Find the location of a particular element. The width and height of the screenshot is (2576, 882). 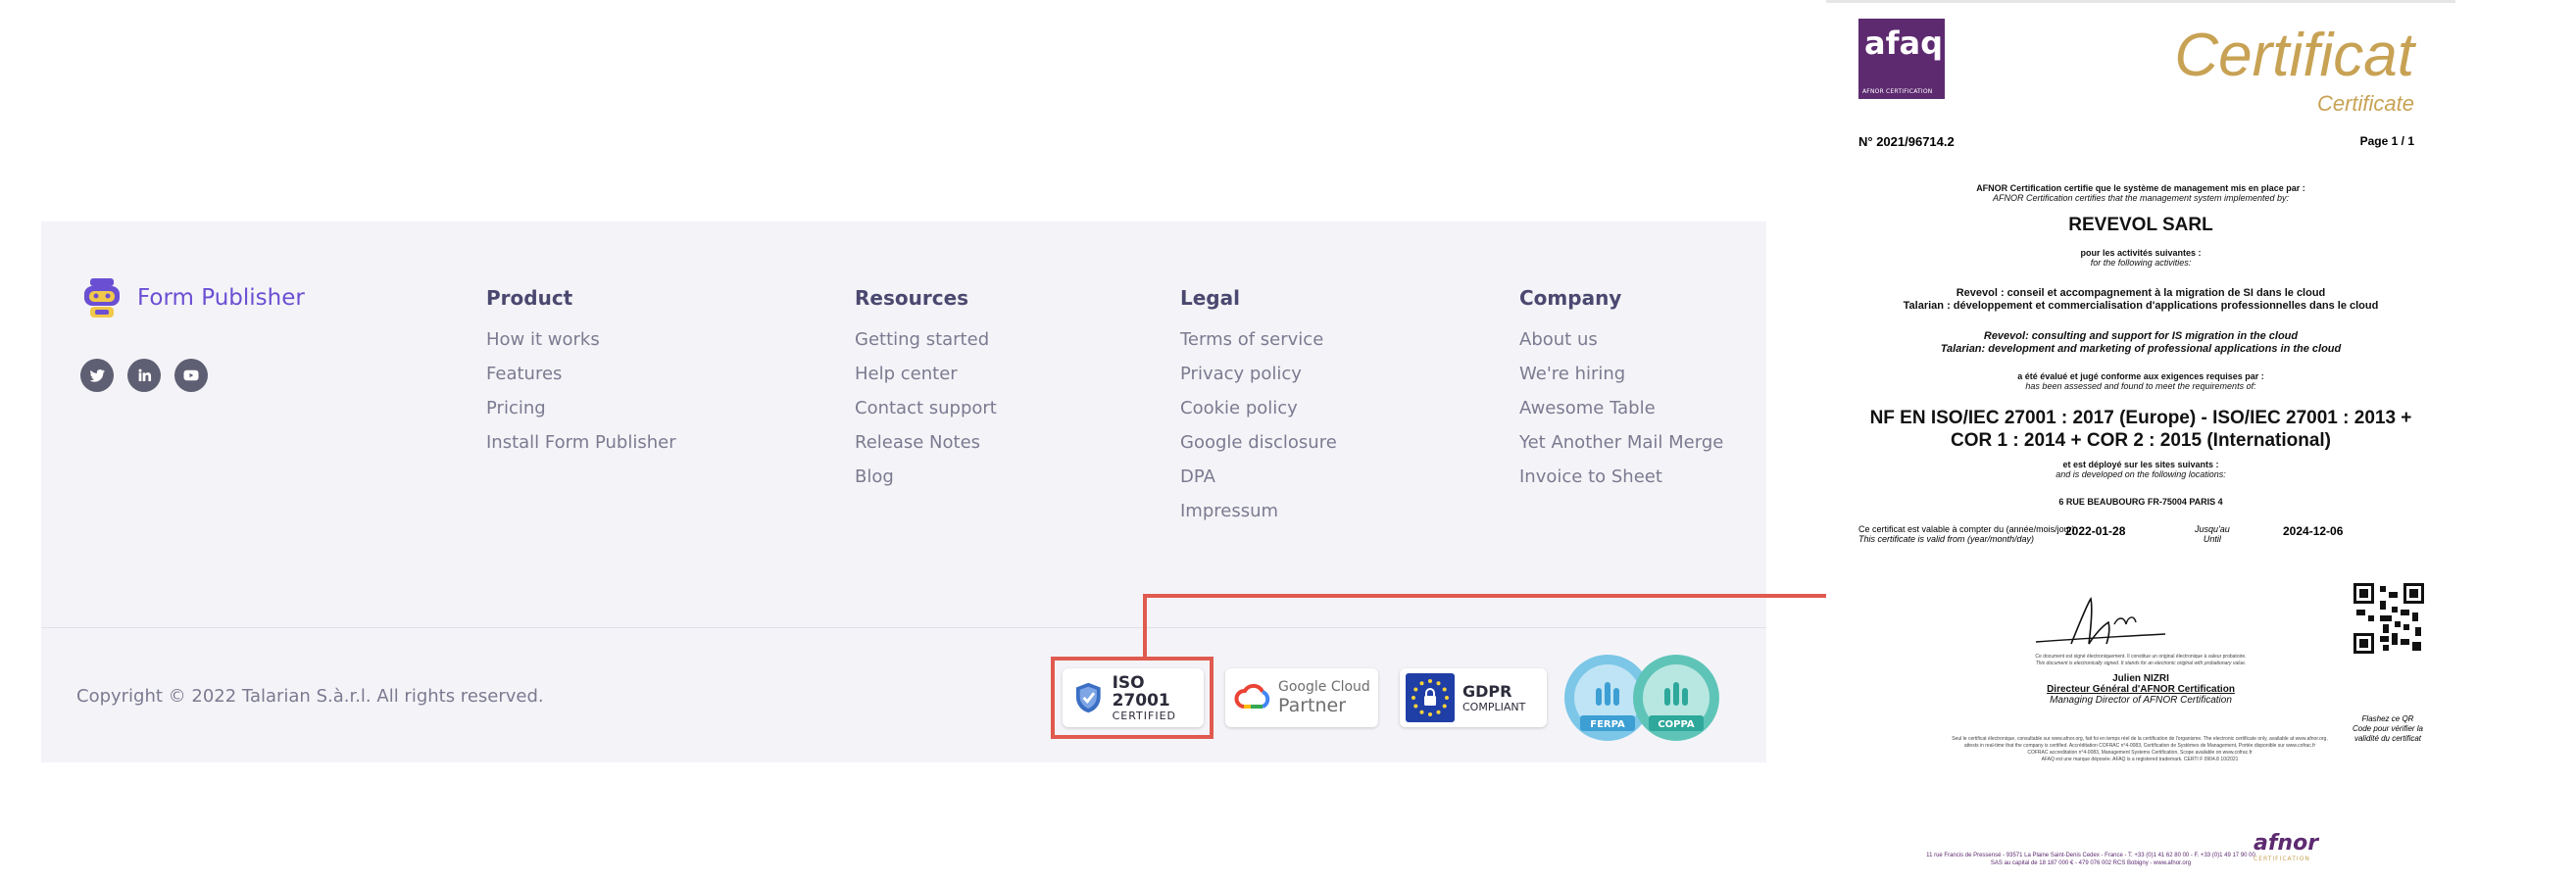

footer-link: Features is located at coordinates (581, 379).